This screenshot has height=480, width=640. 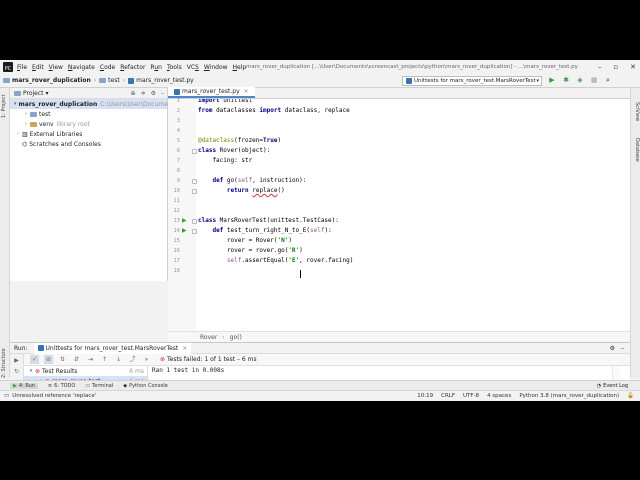 What do you see at coordinates (48, 359) in the screenshot?
I see `show-ignored-icon: ⊘` at bounding box center [48, 359].